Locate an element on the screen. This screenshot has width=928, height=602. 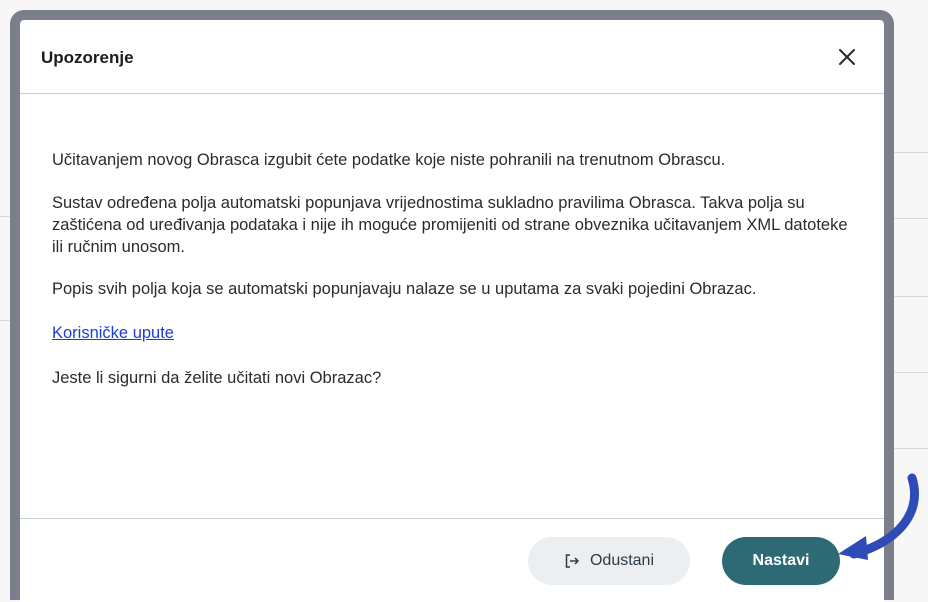
close-button is located at coordinates (847, 57).